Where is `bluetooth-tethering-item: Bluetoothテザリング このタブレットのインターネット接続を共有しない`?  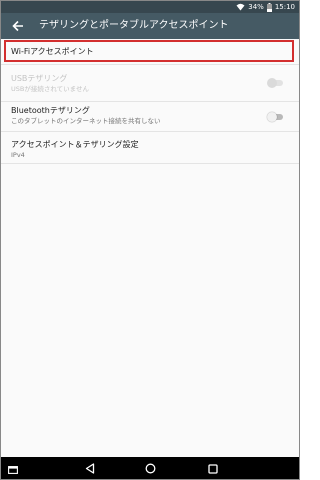 bluetooth-tethering-item: Bluetoothテザリング このタブレットのインターネット接続を共有しない is located at coordinates (150, 117).